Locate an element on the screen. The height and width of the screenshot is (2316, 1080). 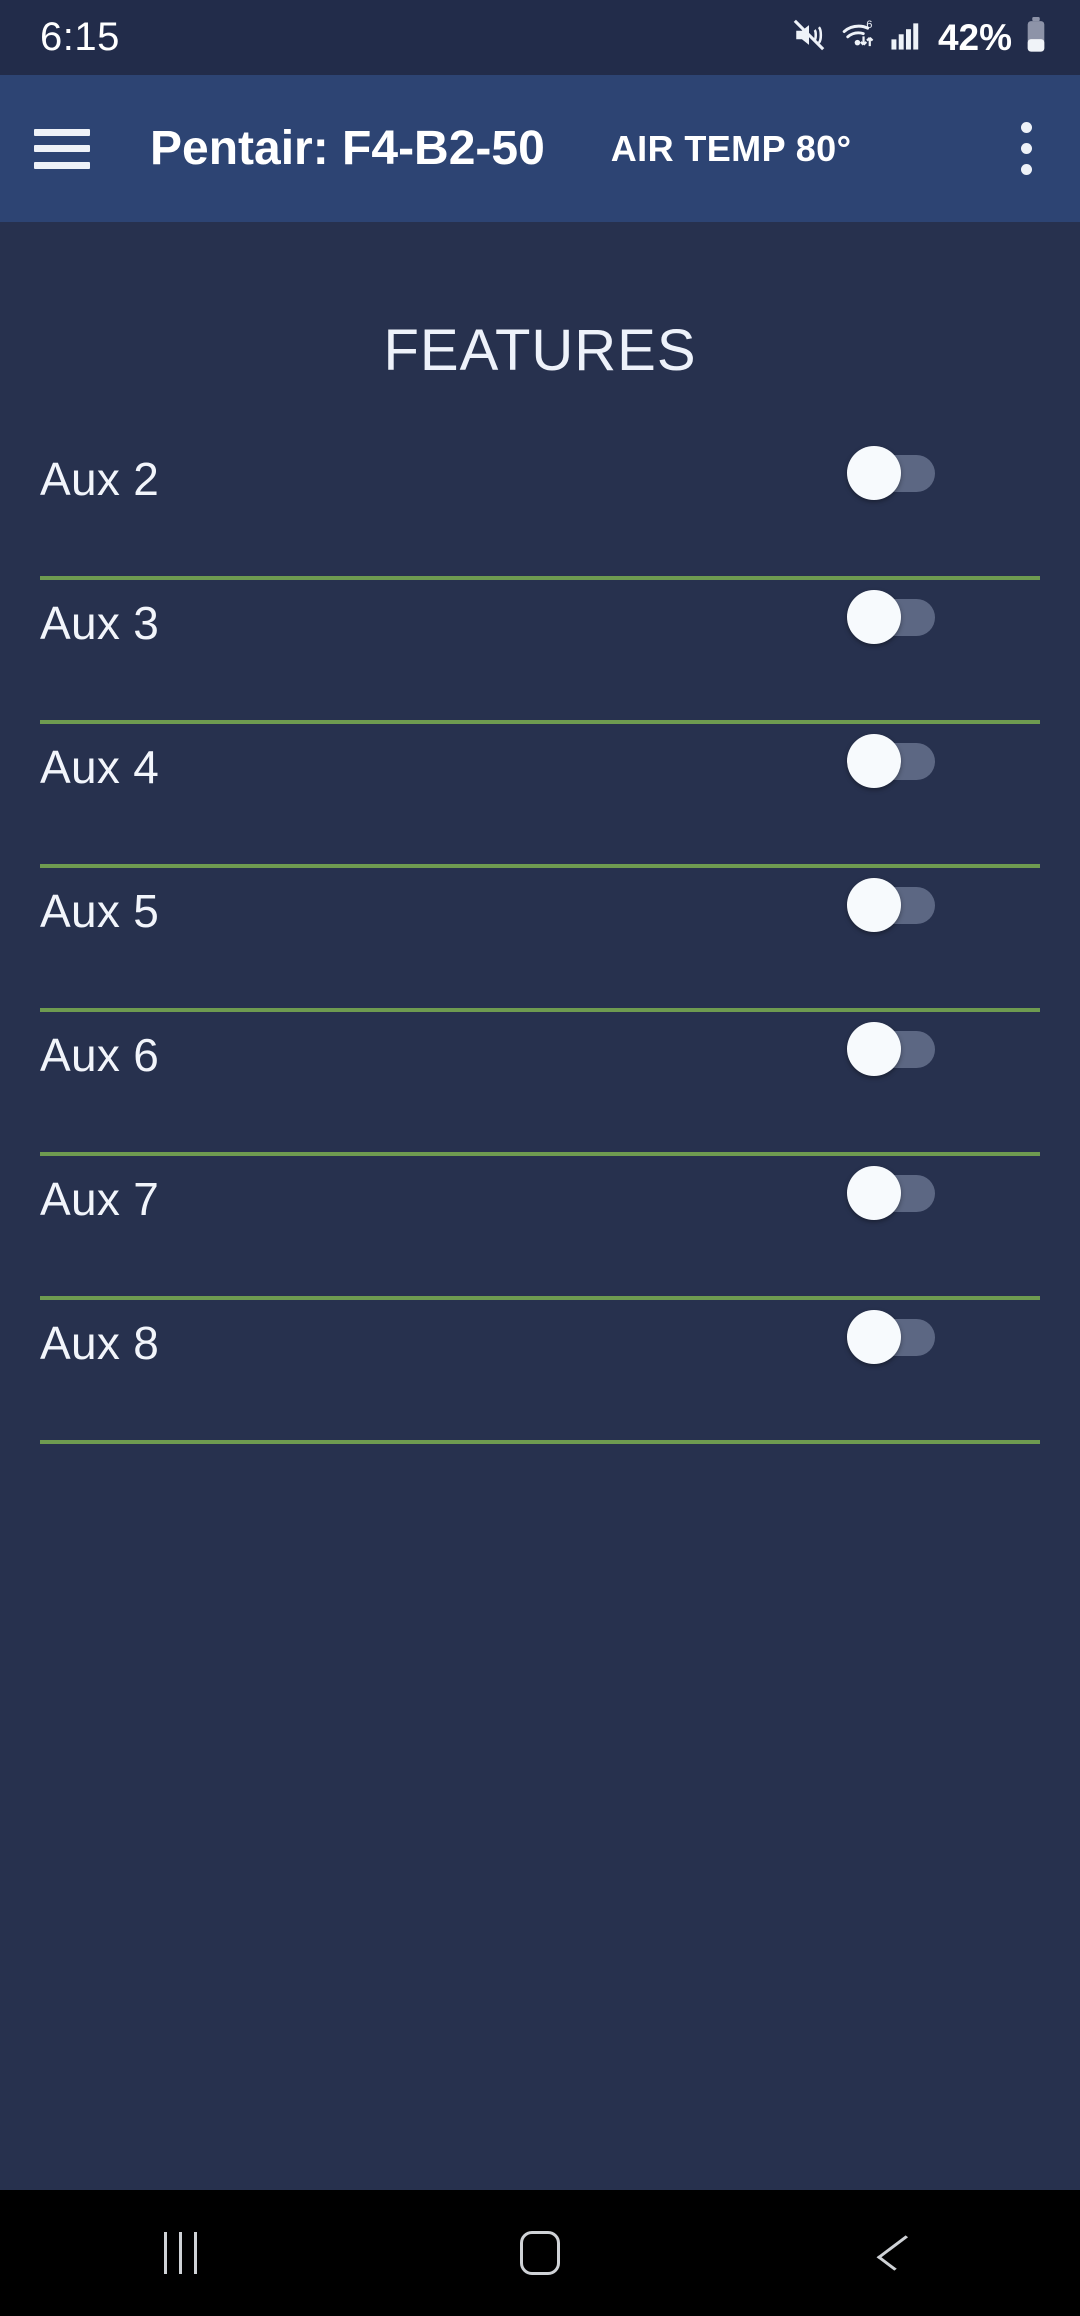
back-glyph is located at coordinates (900, 2253).